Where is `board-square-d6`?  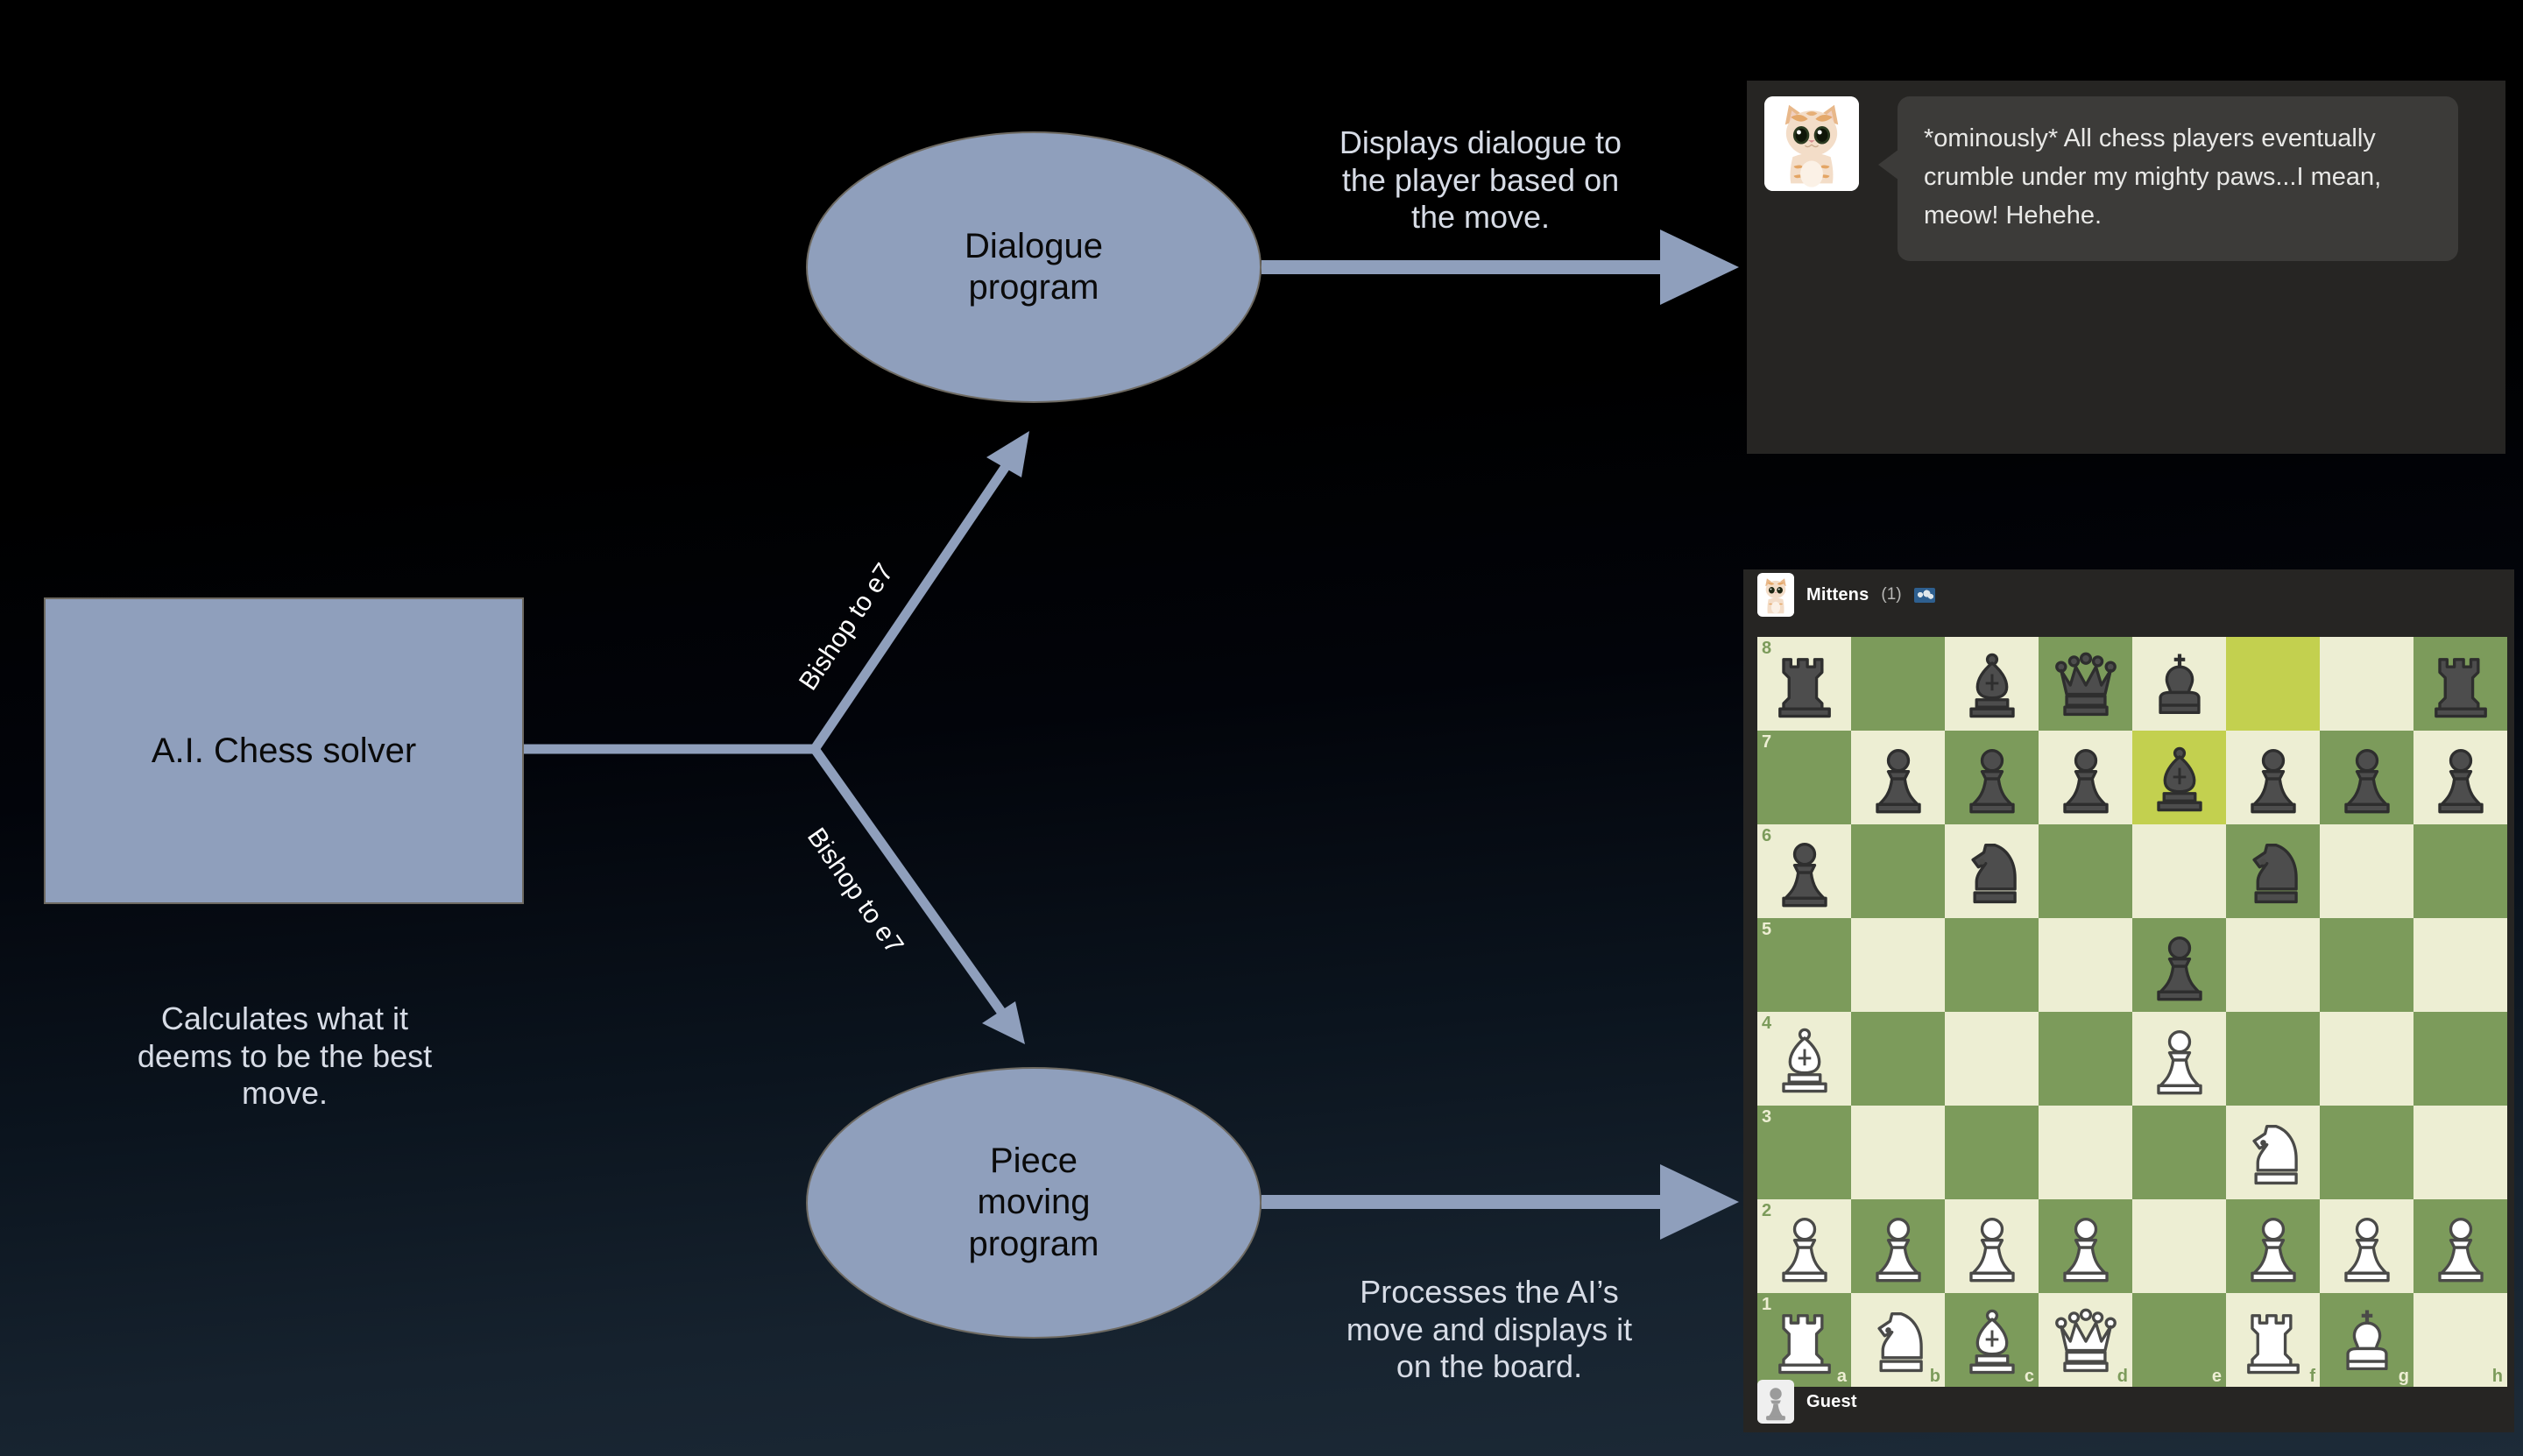
board-square-d6 is located at coordinates (2085, 871).